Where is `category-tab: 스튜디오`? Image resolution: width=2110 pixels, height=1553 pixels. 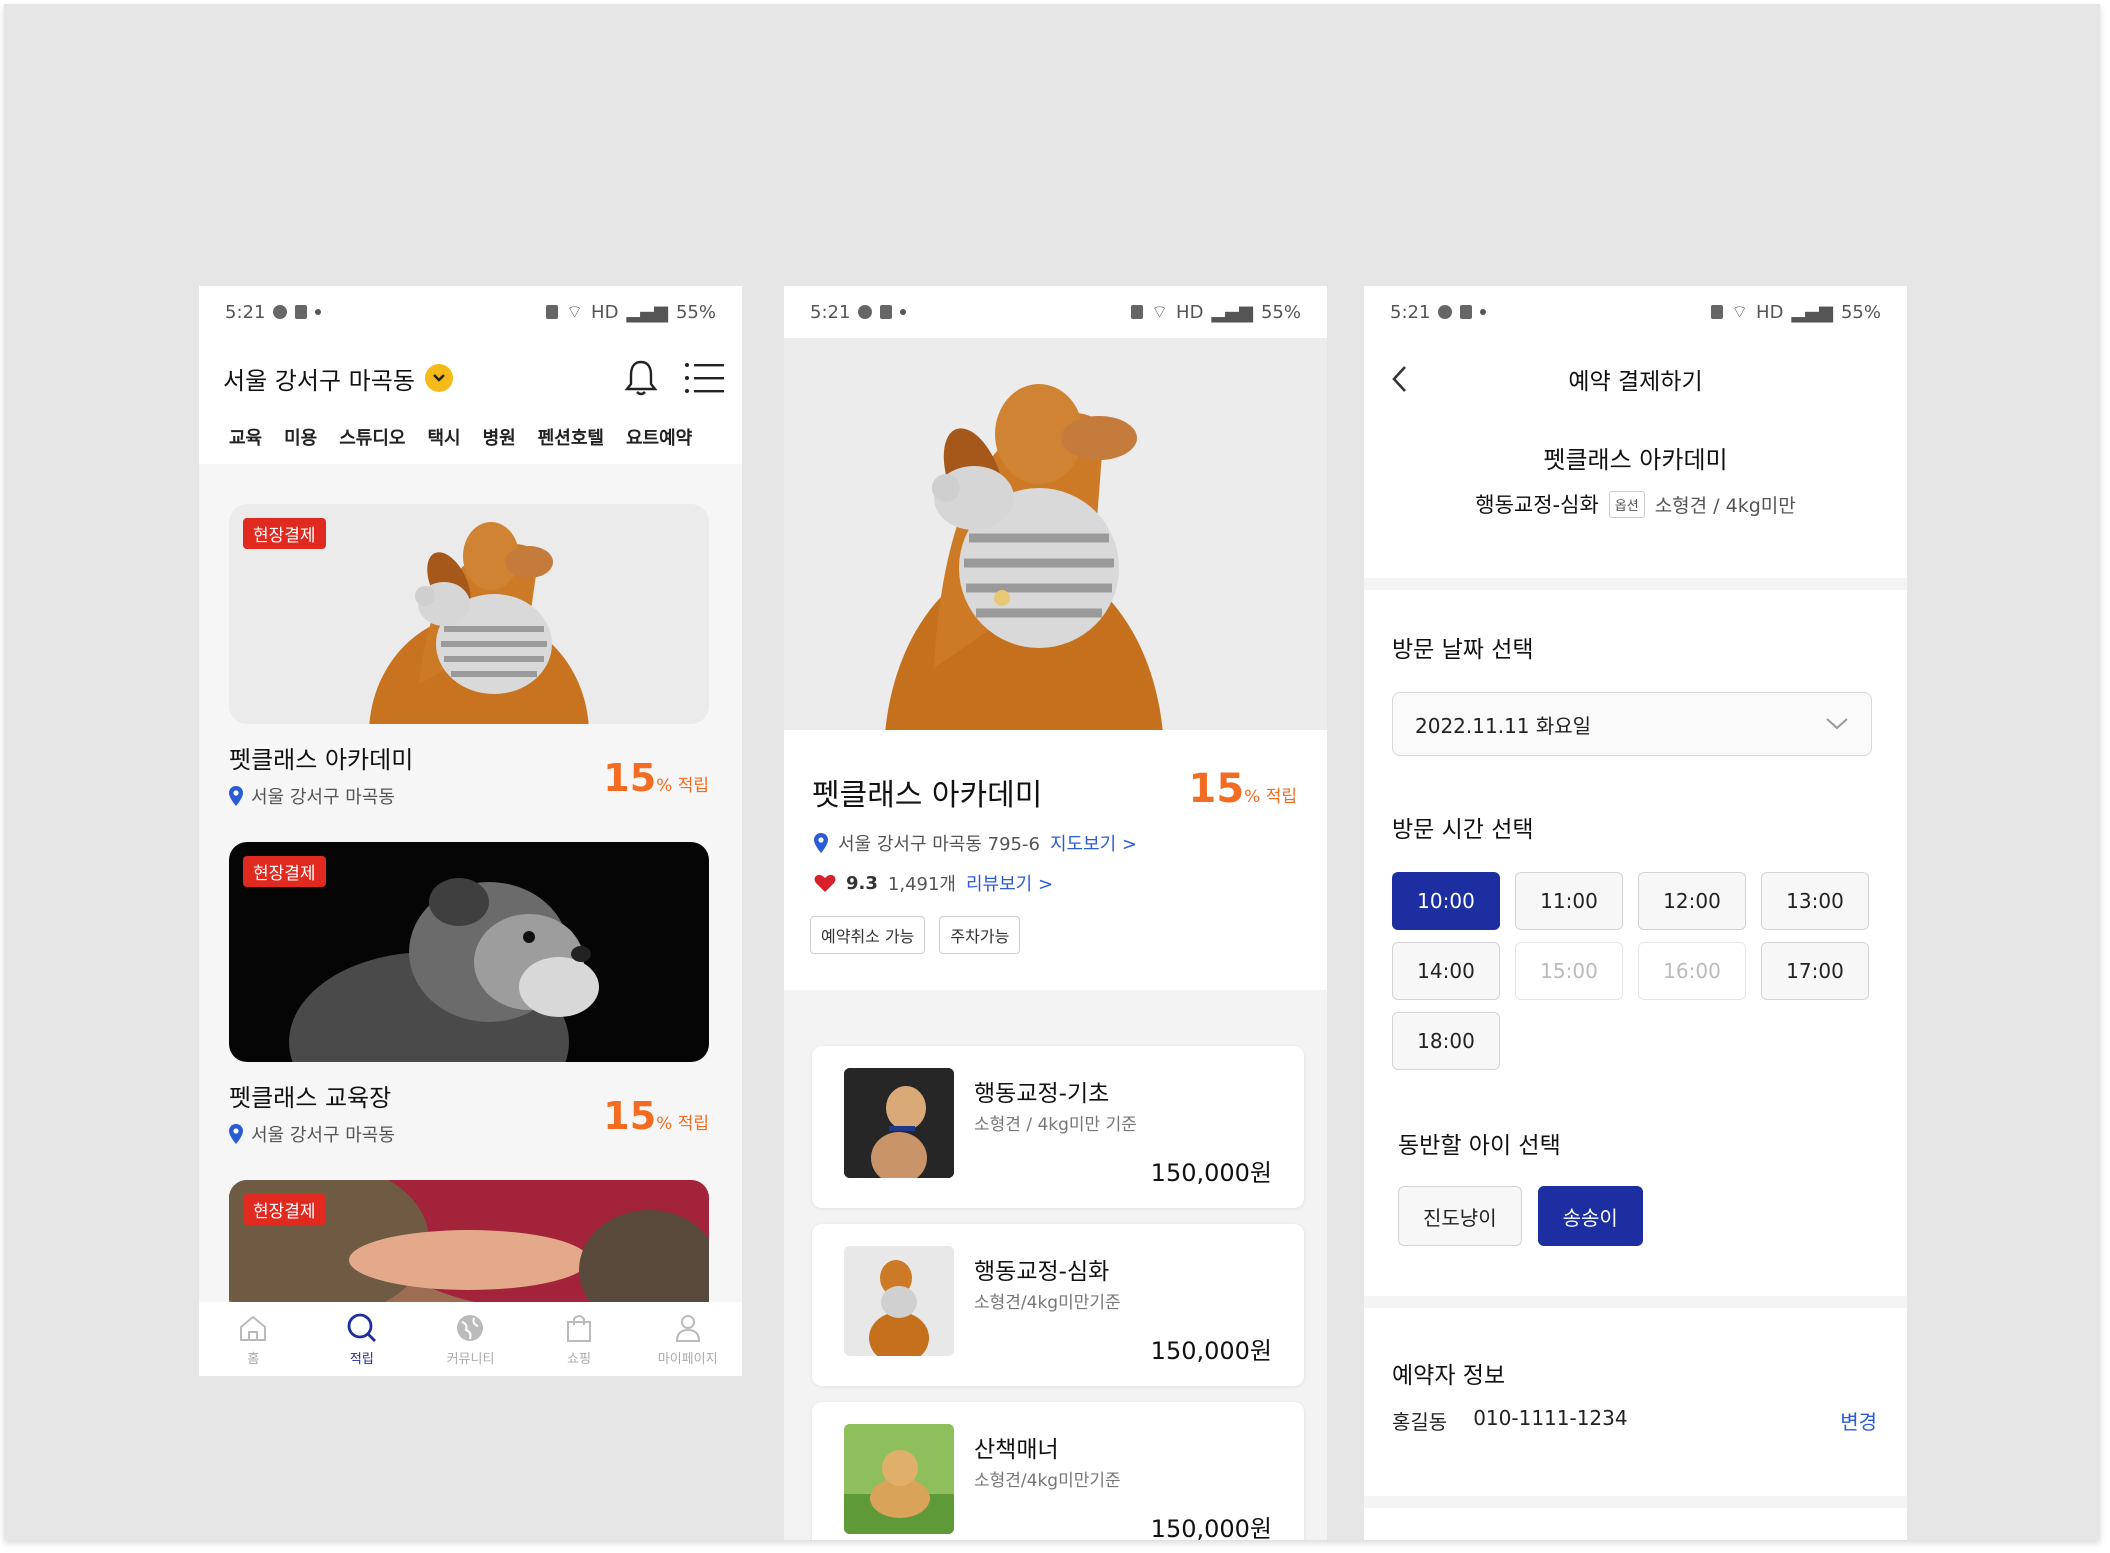 category-tab: 스튜디오 is located at coordinates (372, 444).